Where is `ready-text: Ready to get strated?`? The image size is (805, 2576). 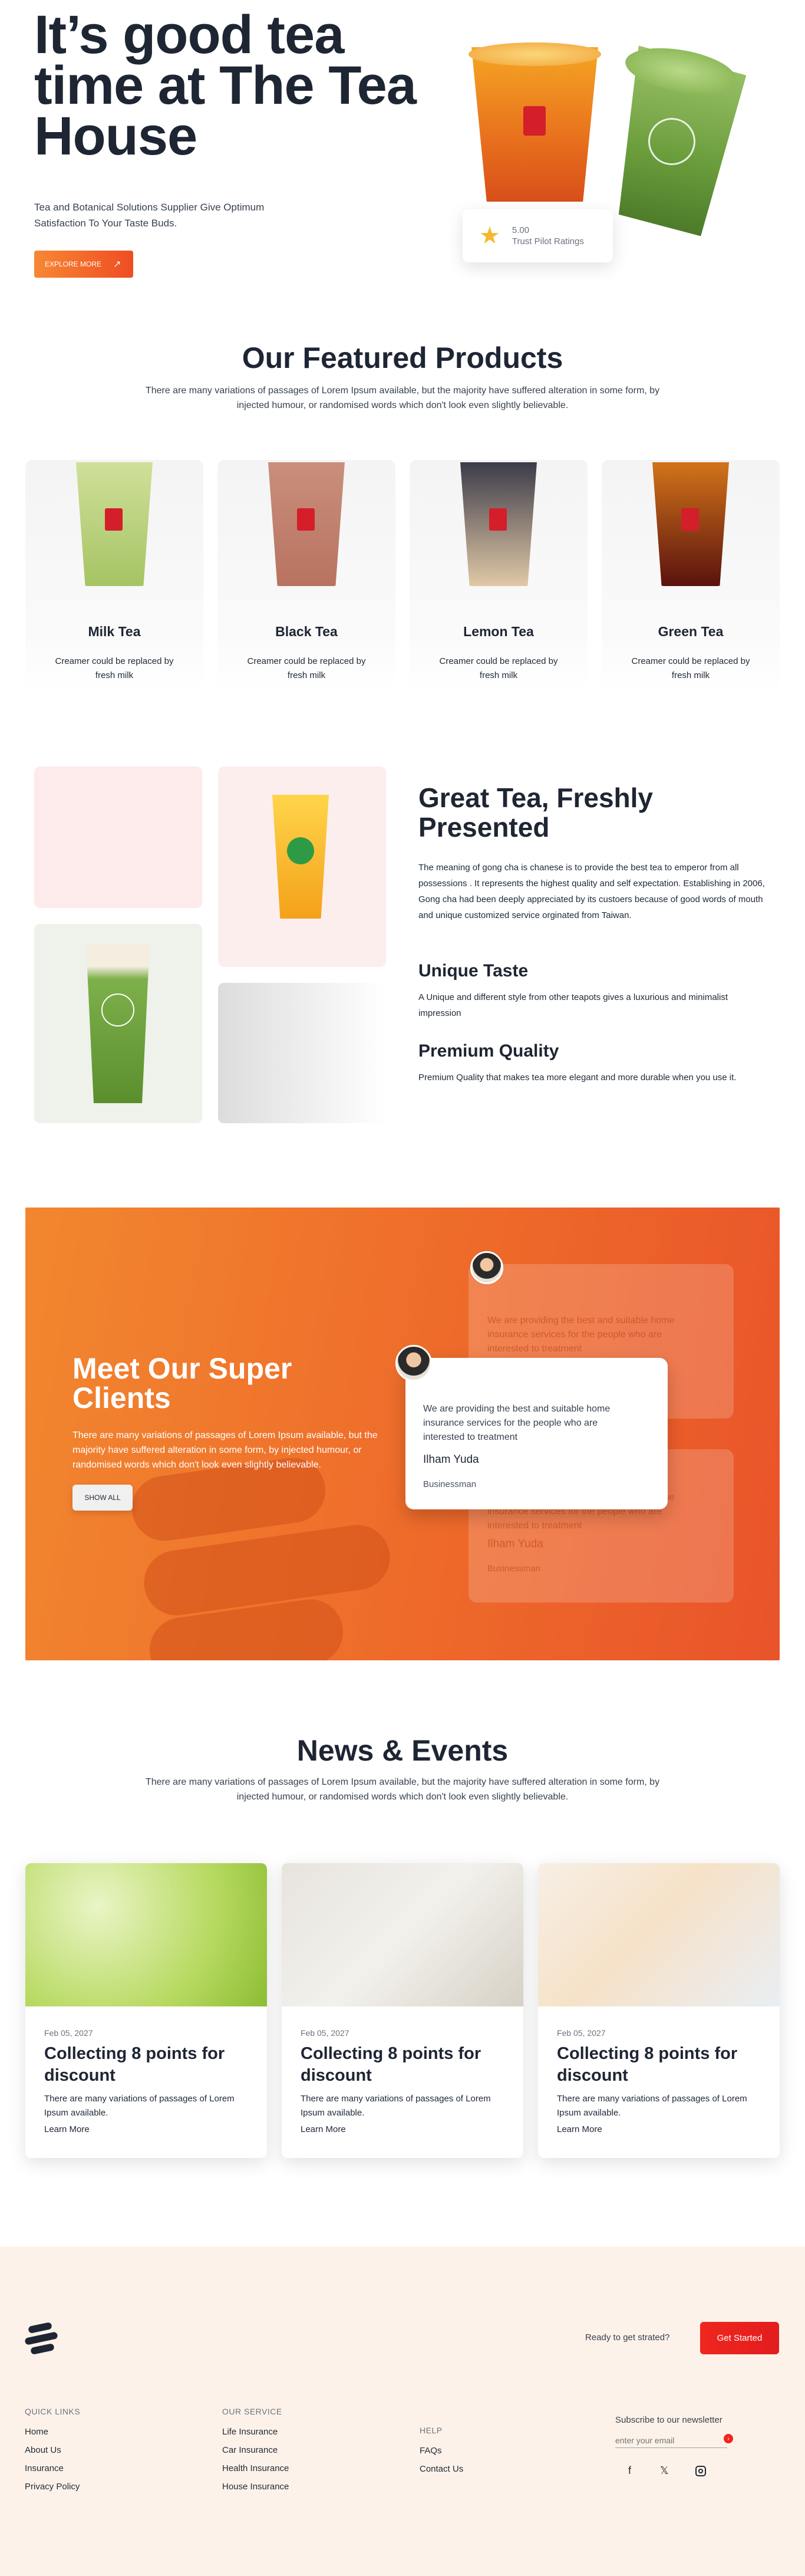
ready-text: Ready to get strated? is located at coordinates (627, 2337).